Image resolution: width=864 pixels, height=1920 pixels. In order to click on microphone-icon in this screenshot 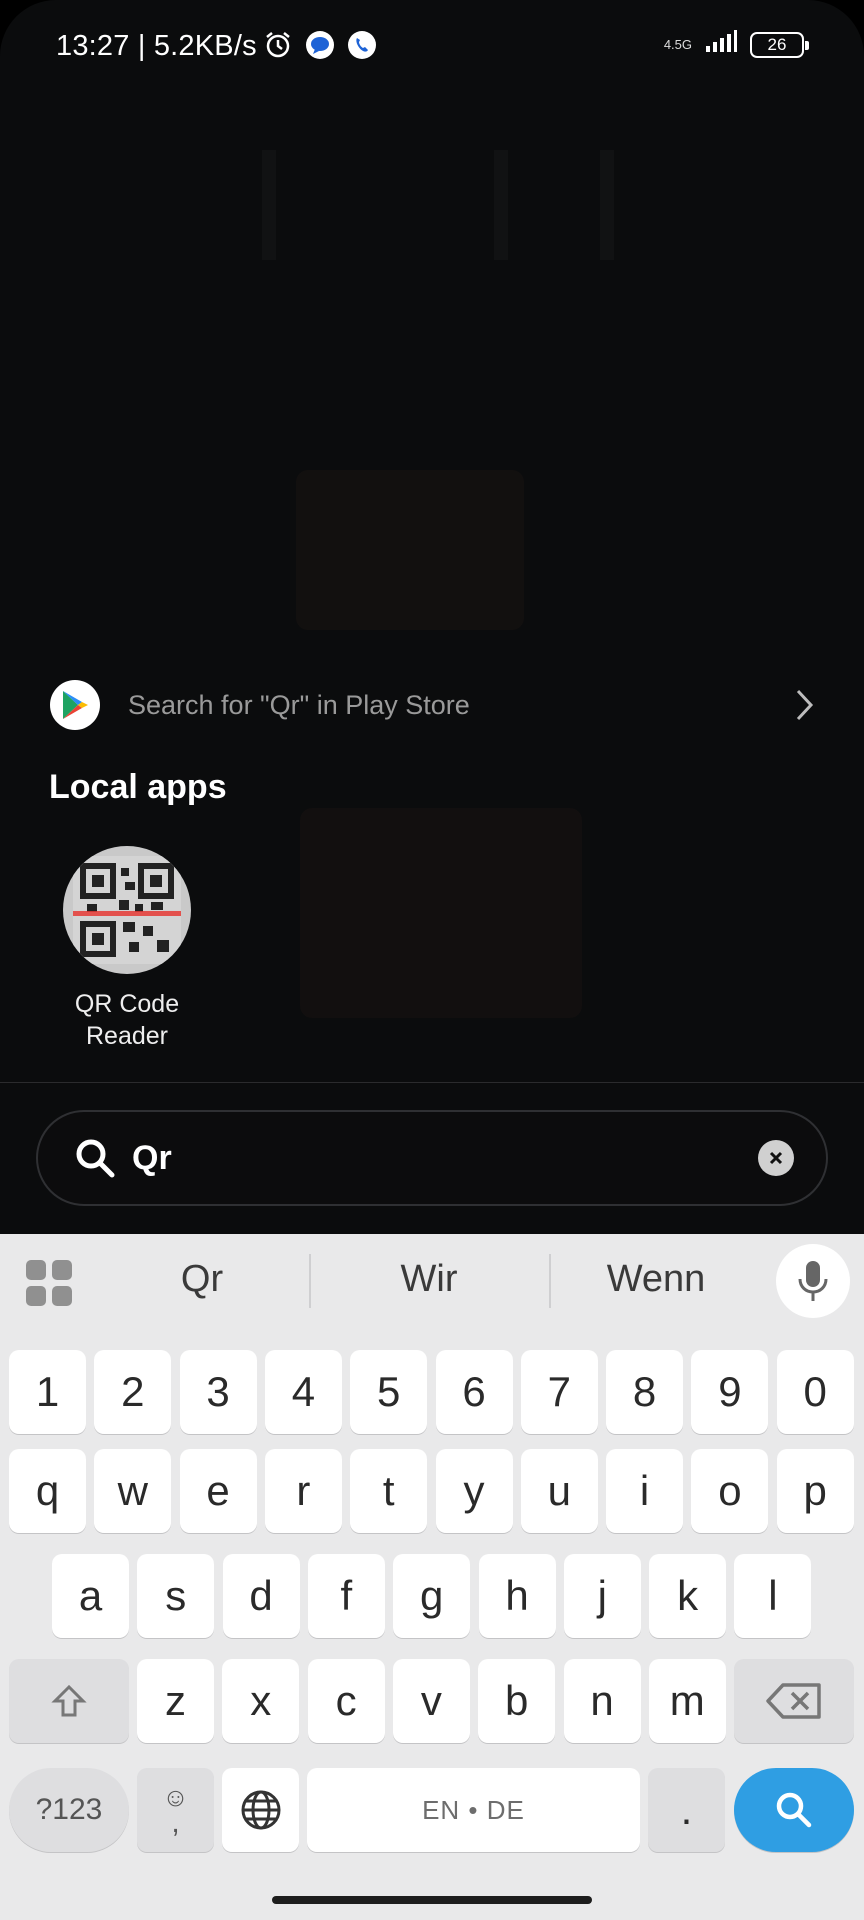, I will do `click(813, 1281)`.